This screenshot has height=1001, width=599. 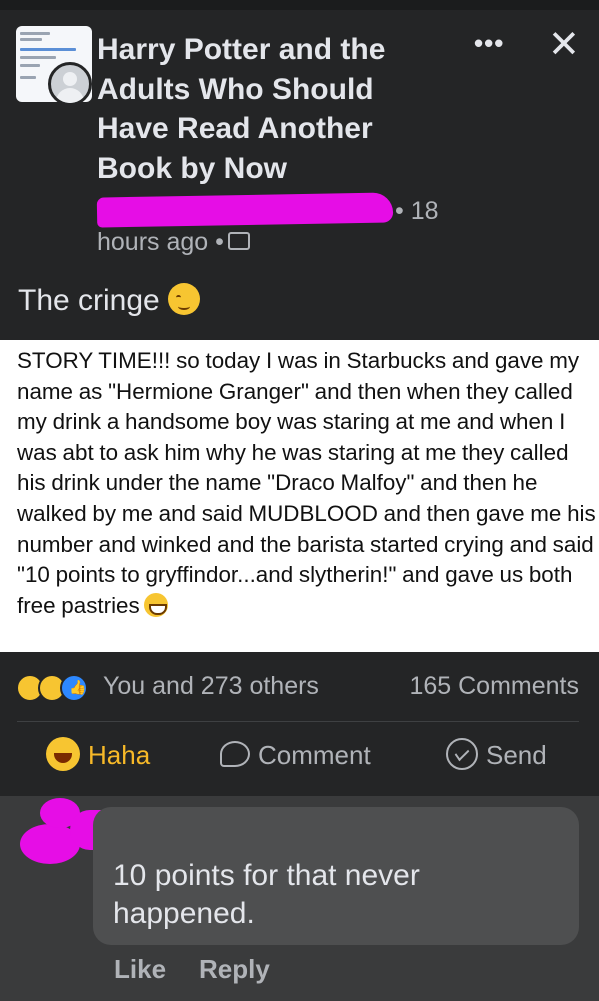 I want to click on comment-button: Comment, so click(x=295, y=760).